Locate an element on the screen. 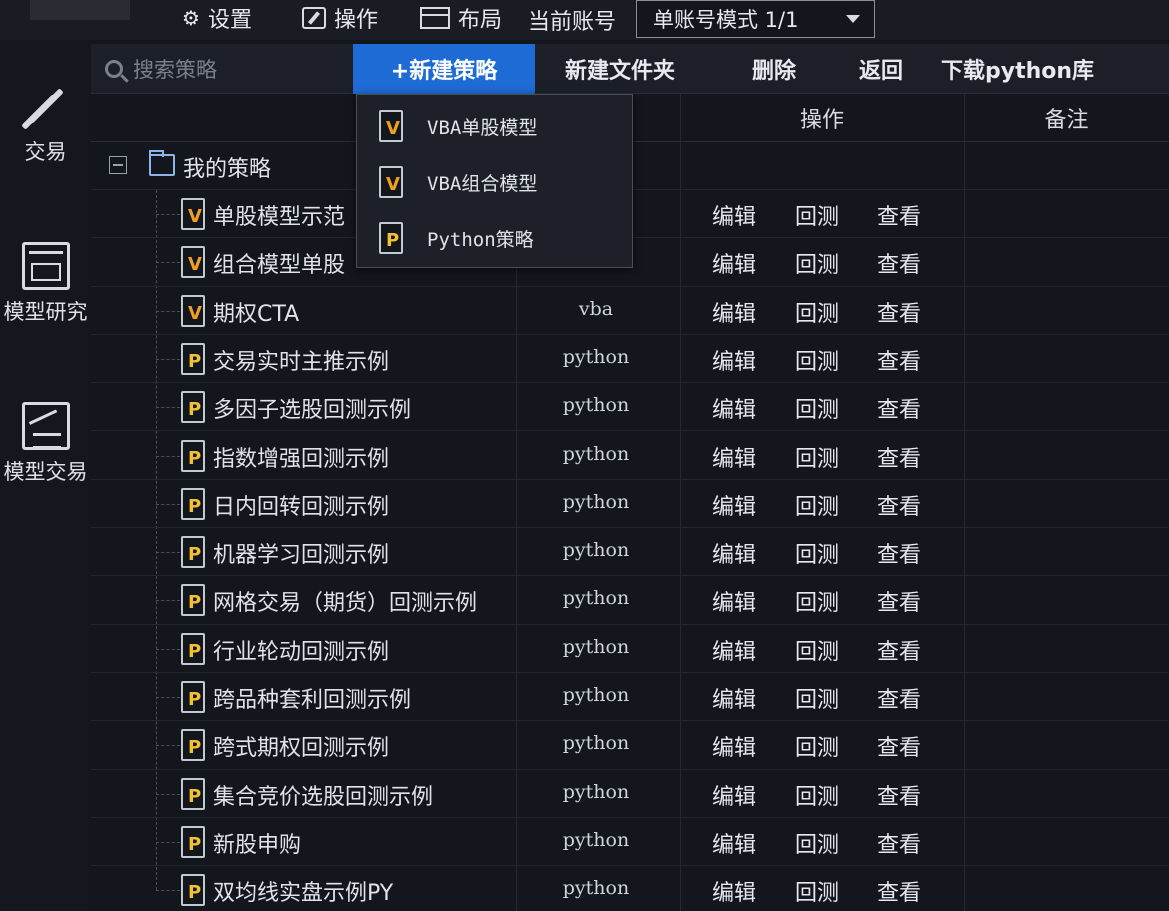 Image resolution: width=1169 pixels, height=911 pixels. dropdown-item-python: P Python策略 is located at coordinates (494, 238).